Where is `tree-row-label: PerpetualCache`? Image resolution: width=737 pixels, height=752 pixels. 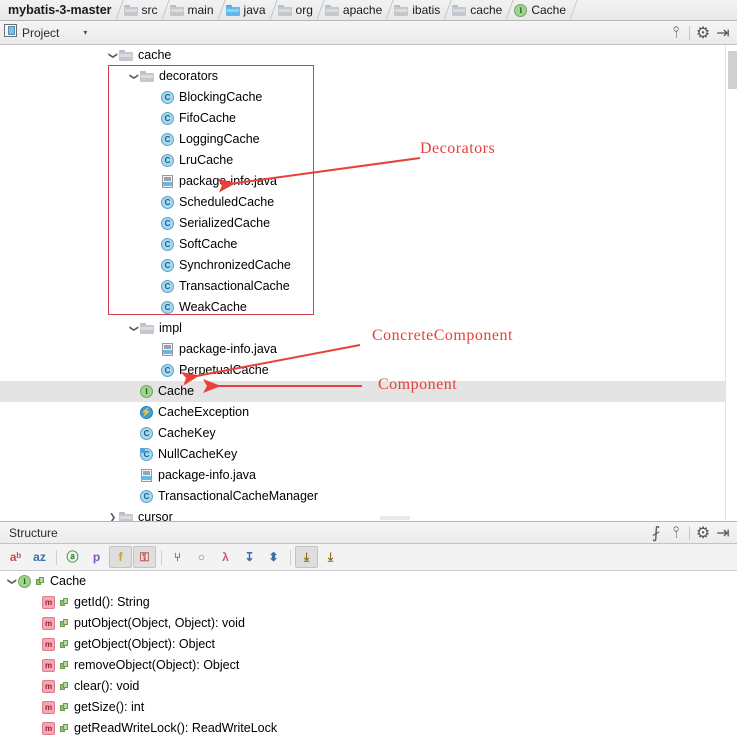 tree-row-label: PerpetualCache is located at coordinates (224, 370).